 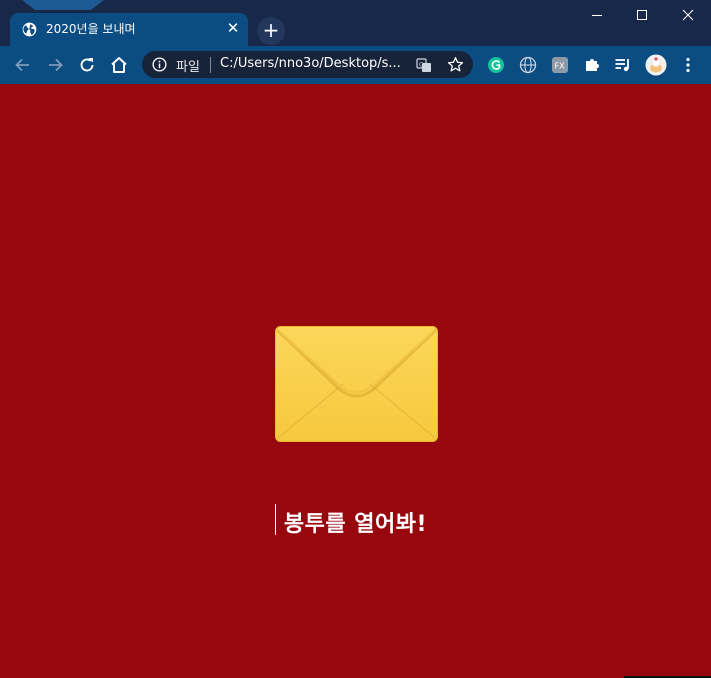 I want to click on forward-arrow-icon, so click(x=55, y=65).